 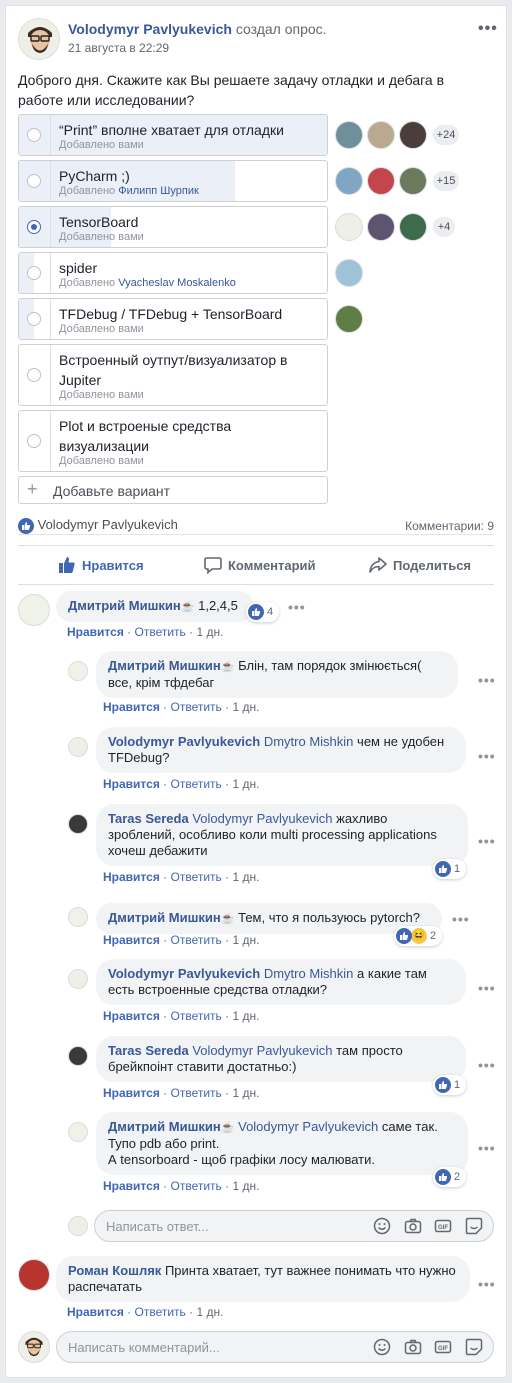 I want to click on tagged-user: Dmytro Mishkin, so click(x=309, y=973).